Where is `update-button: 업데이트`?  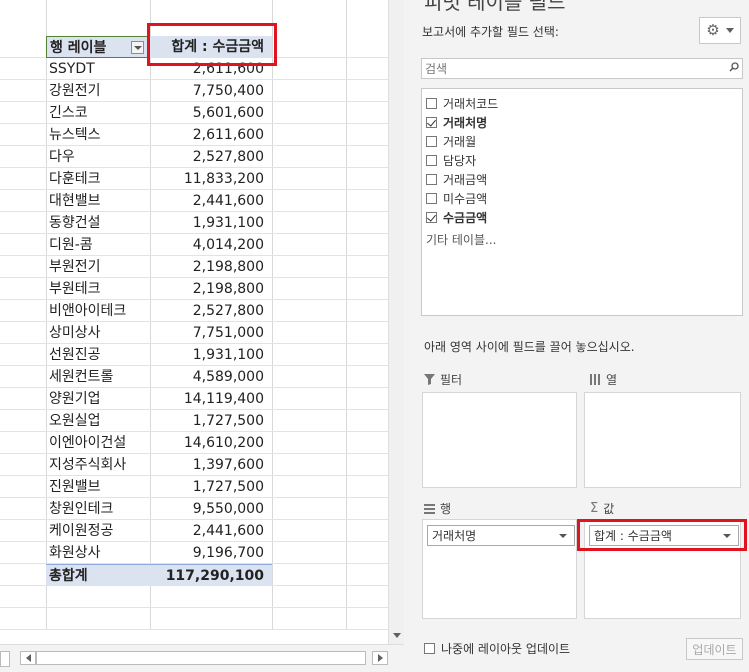
update-button: 업데이트 is located at coordinates (714, 649).